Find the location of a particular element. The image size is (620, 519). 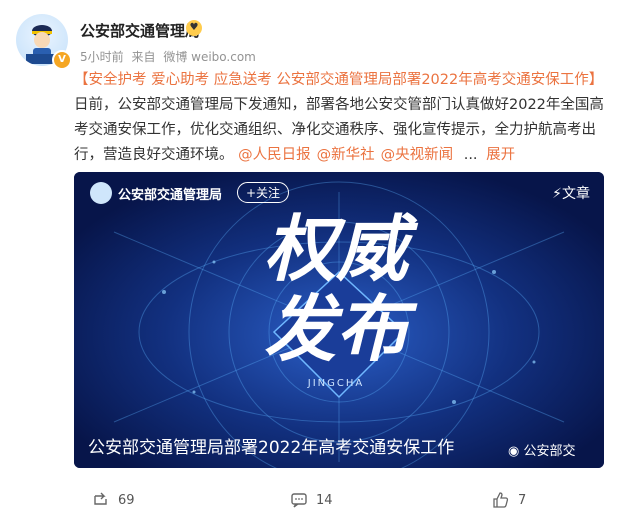

fan-badge-icon: ♥ is located at coordinates (194, 28).